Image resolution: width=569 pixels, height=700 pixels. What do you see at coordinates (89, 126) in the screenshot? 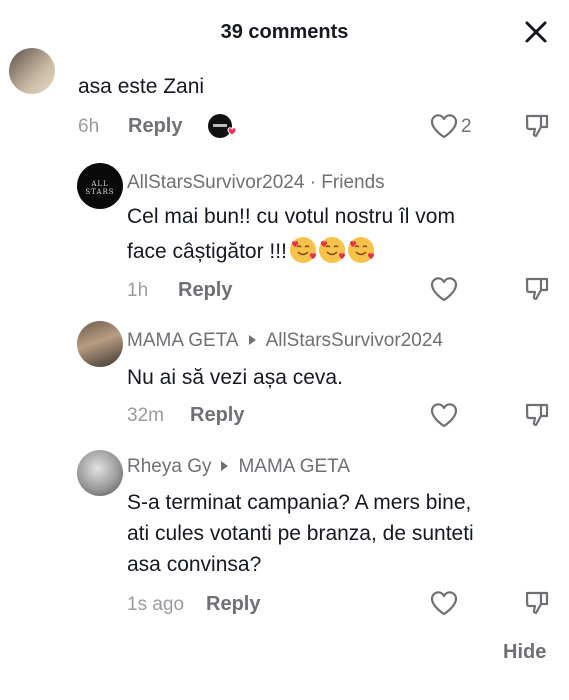
I see `comment-timestamp: 6h` at bounding box center [89, 126].